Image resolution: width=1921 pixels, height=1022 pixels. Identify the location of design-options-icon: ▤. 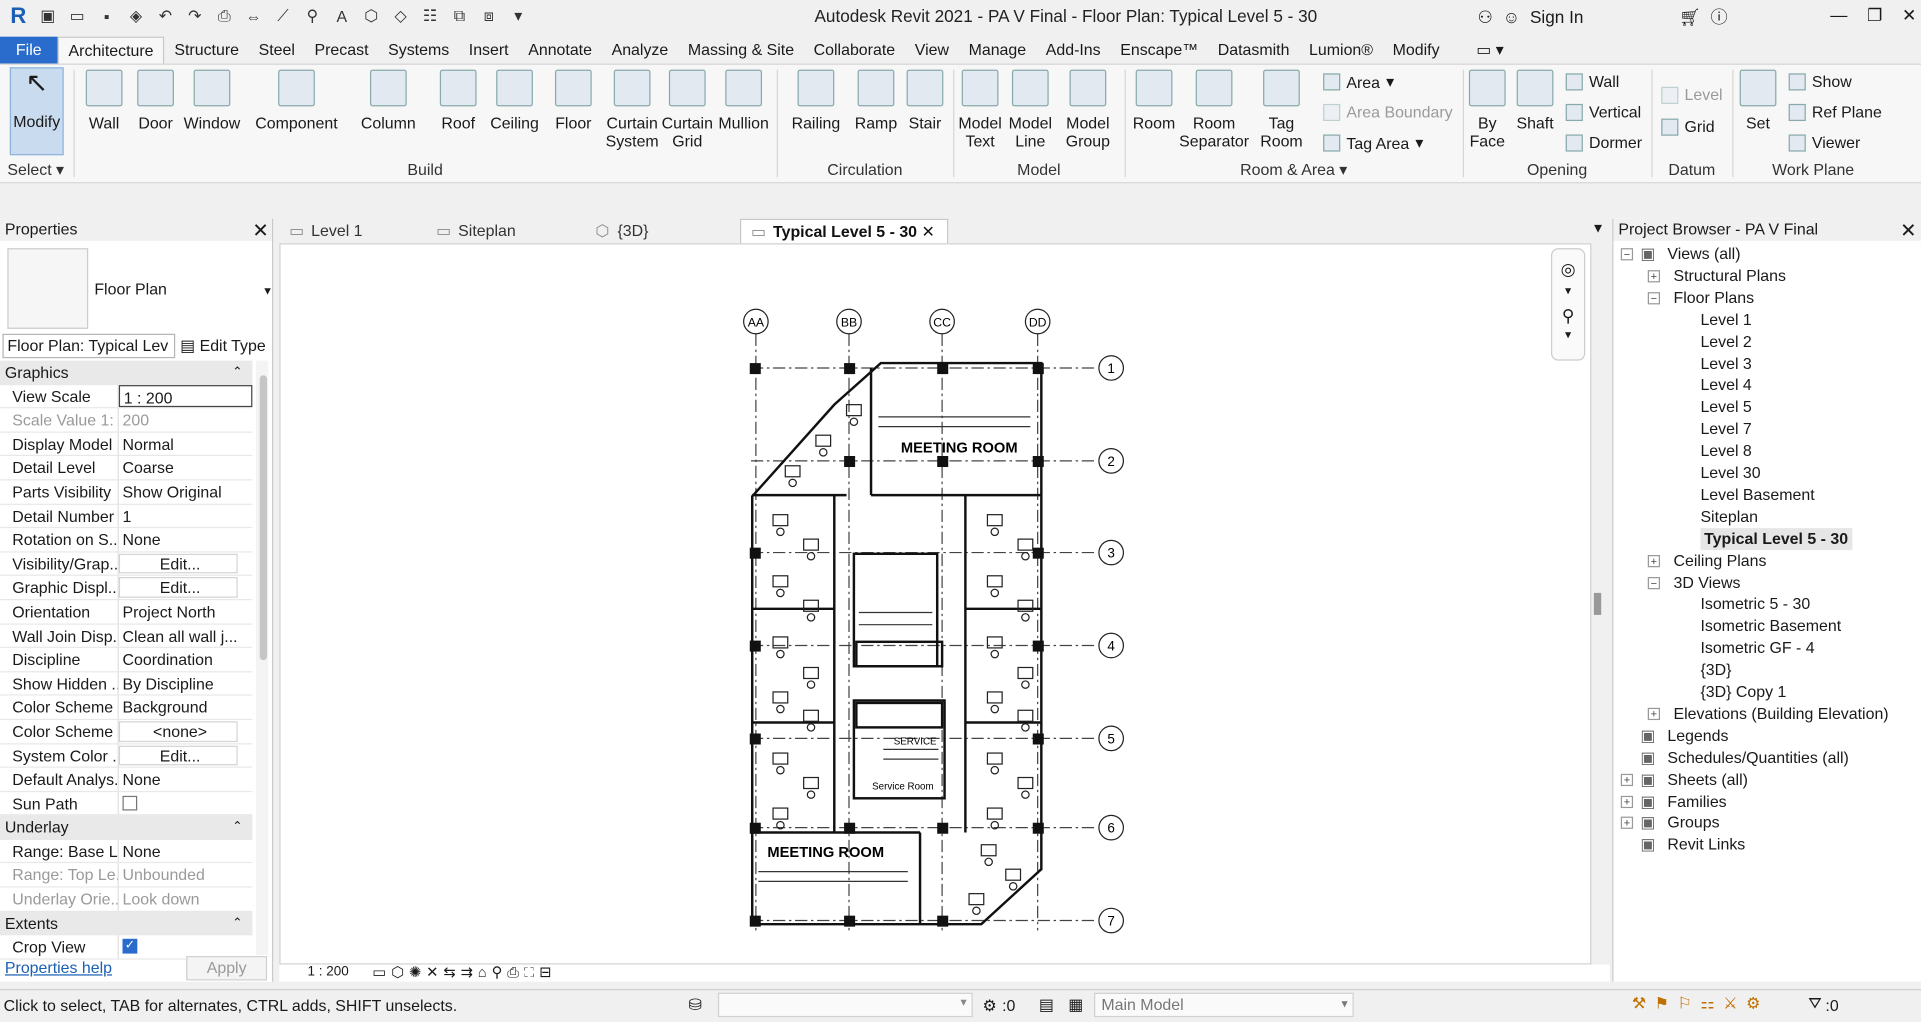
(1046, 1005).